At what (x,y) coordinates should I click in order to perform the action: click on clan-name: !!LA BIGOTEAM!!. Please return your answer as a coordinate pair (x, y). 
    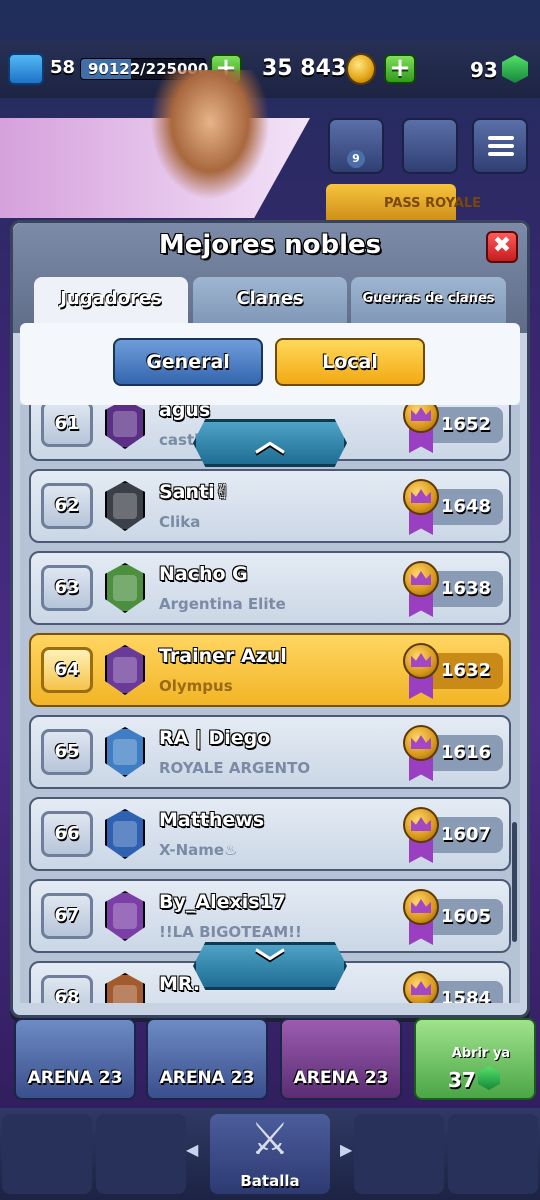
    Looking at the image, I should click on (230, 932).